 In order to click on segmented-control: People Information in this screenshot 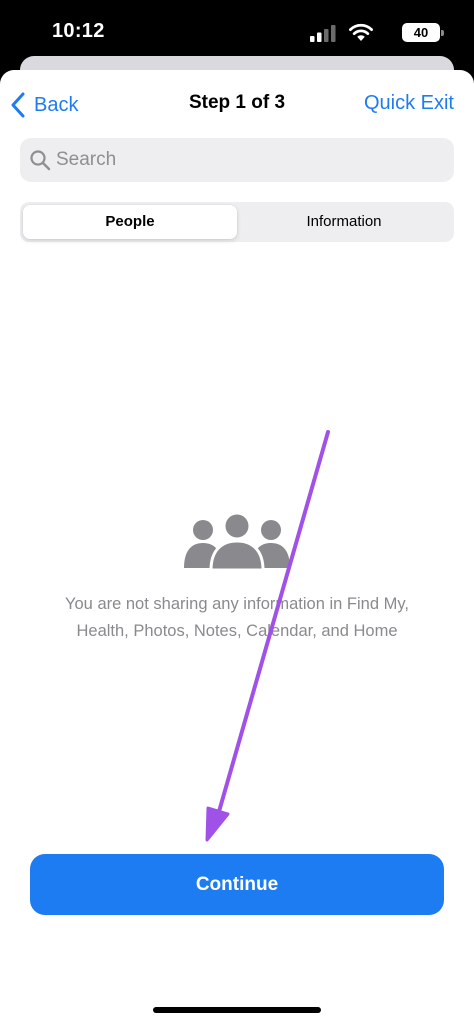, I will do `click(237, 222)`.